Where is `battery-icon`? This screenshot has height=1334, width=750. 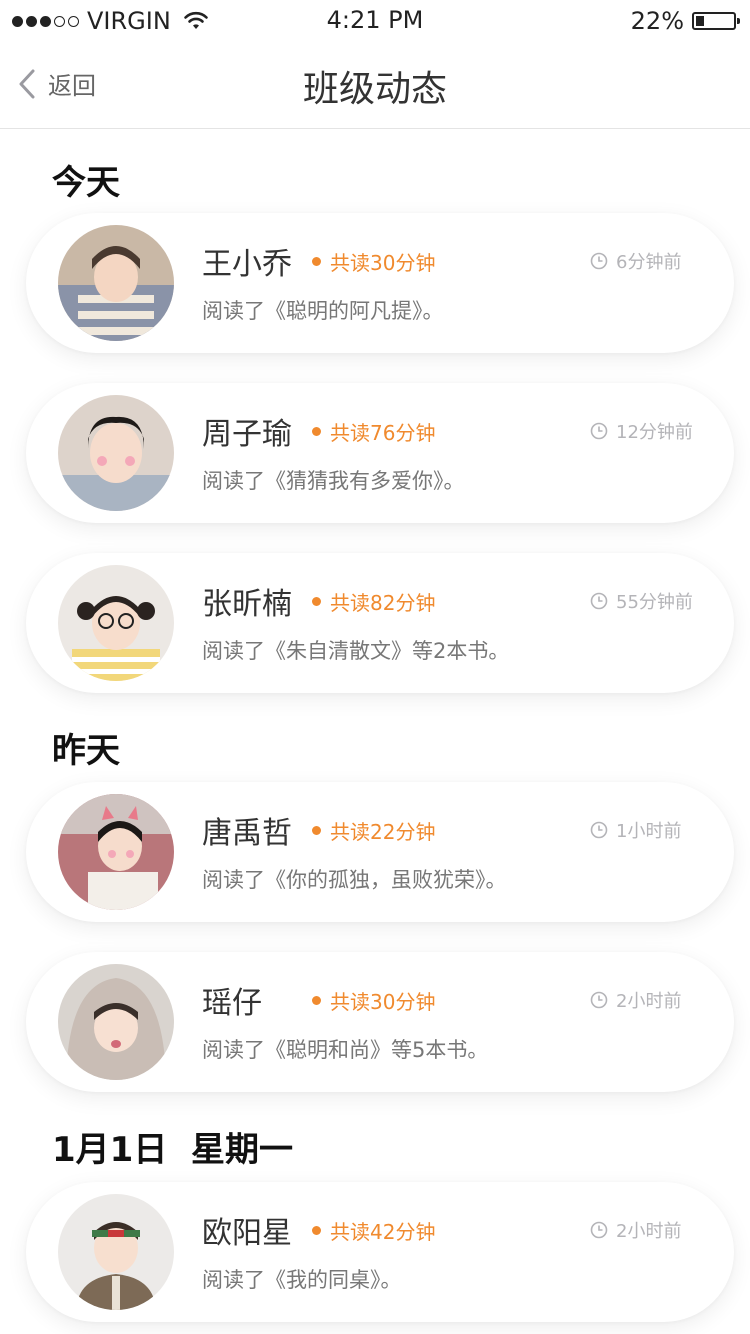
battery-icon is located at coordinates (716, 21).